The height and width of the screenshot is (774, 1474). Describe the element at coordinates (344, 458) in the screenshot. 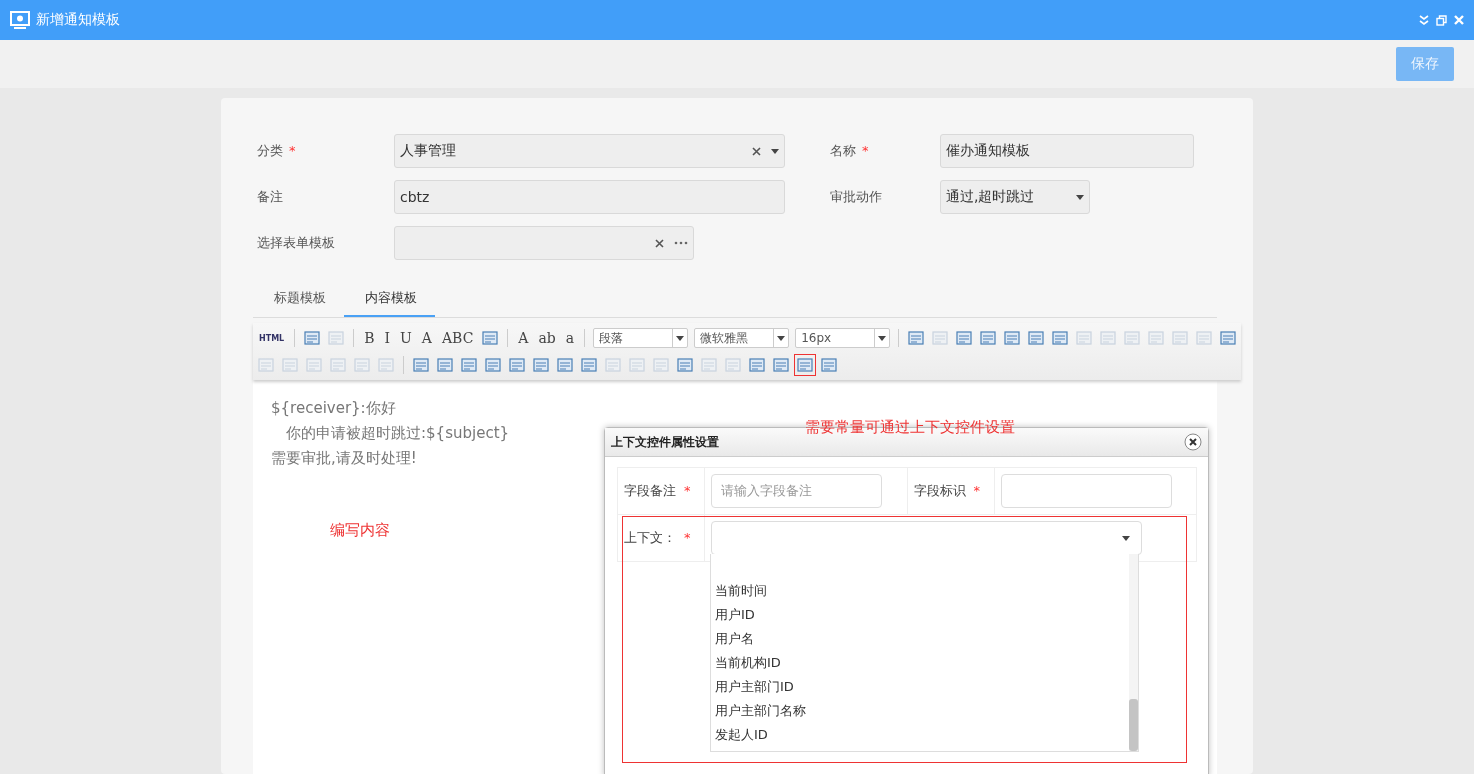

I see `editor-text-line: 需要审批,请及时处理!` at that location.